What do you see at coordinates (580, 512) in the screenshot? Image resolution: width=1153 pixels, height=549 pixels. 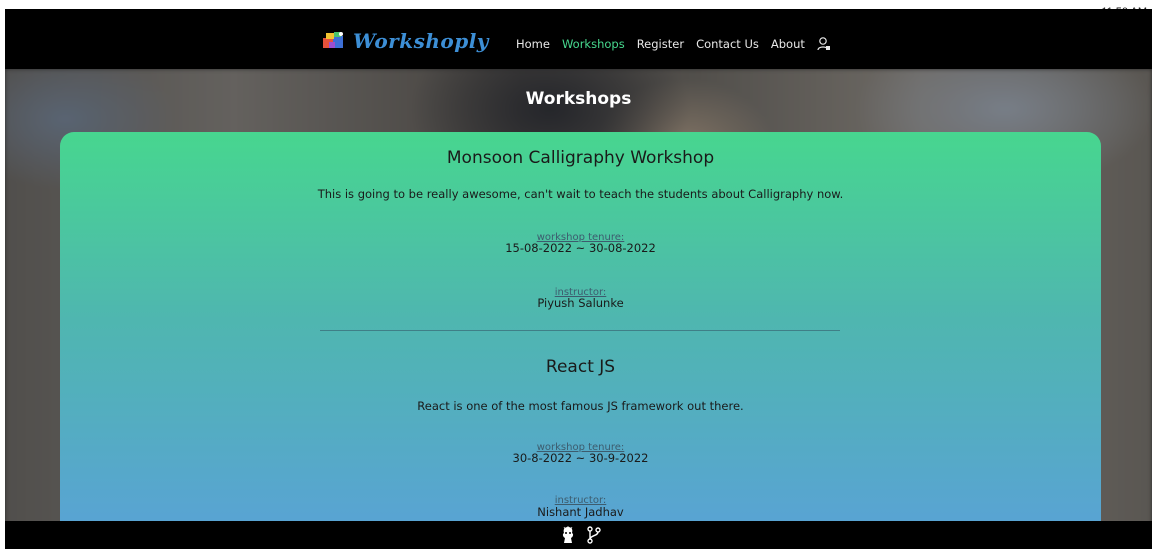 I see `instructor-value: Nishant Jadhav` at bounding box center [580, 512].